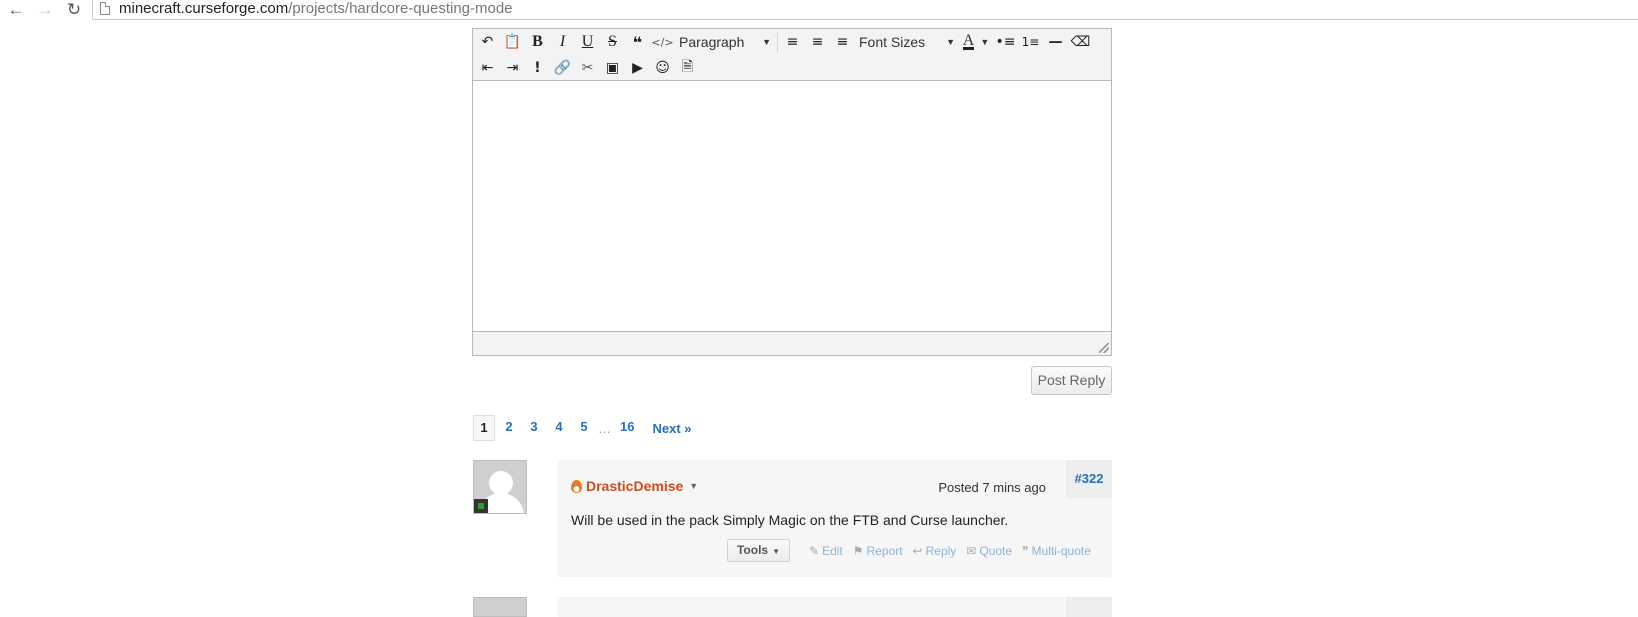 The image size is (1638, 617). I want to click on font-sizes-select: Font Sizes ▼, so click(907, 42).